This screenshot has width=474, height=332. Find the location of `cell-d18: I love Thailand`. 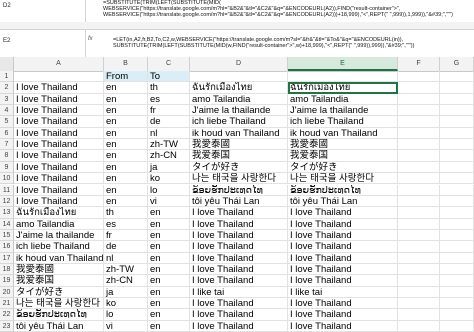

cell-d18: I love Thailand is located at coordinates (239, 269).